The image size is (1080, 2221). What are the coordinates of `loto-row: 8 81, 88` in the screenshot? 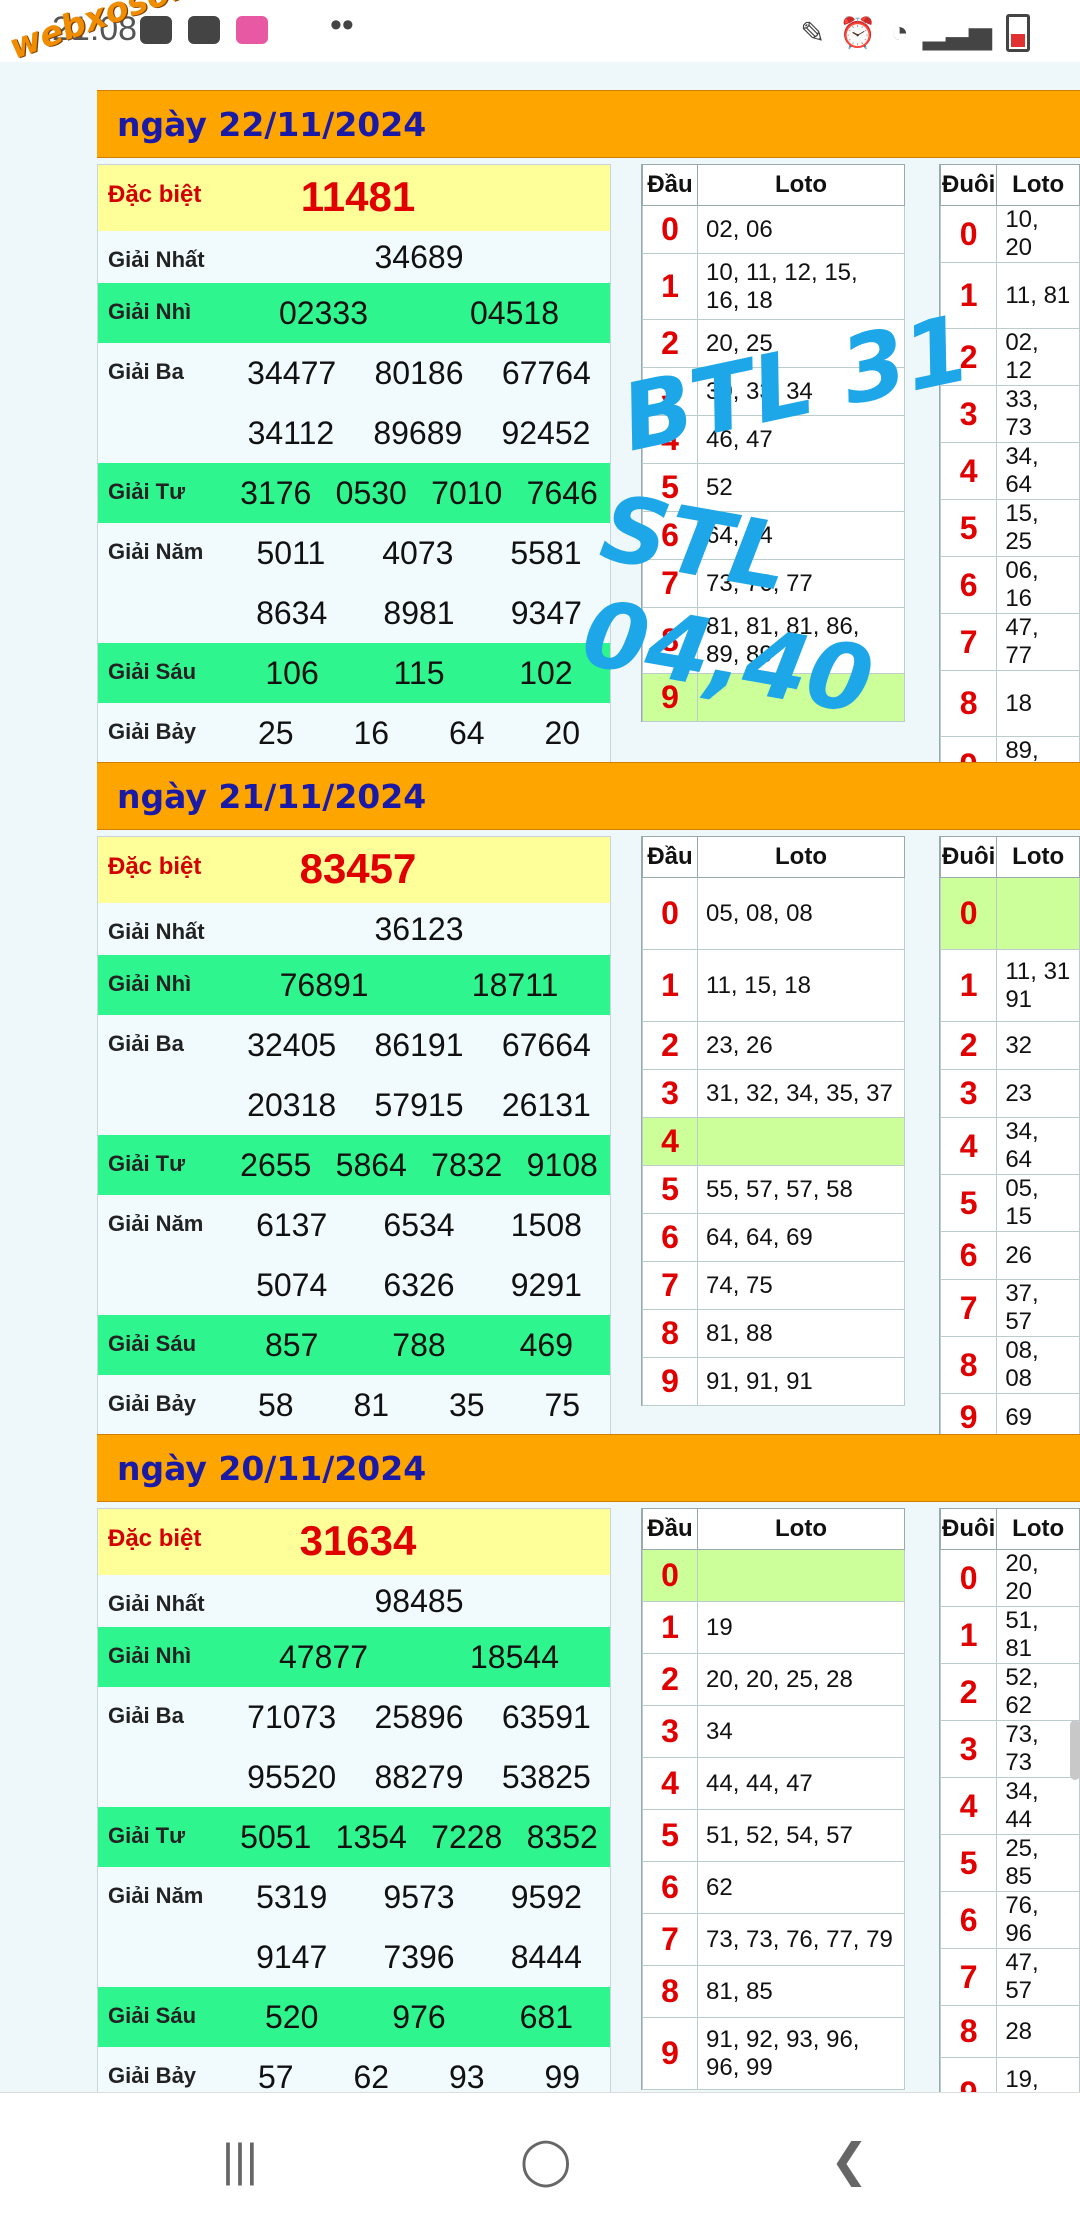 It's located at (773, 1333).